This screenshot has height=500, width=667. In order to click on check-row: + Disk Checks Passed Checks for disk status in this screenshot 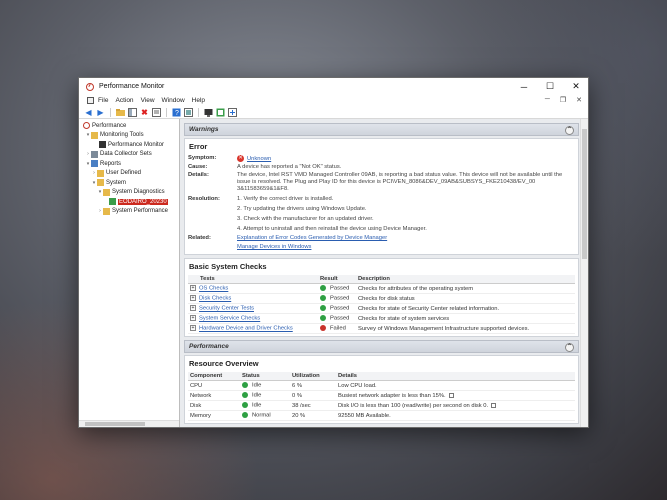, I will do `click(381, 299)`.